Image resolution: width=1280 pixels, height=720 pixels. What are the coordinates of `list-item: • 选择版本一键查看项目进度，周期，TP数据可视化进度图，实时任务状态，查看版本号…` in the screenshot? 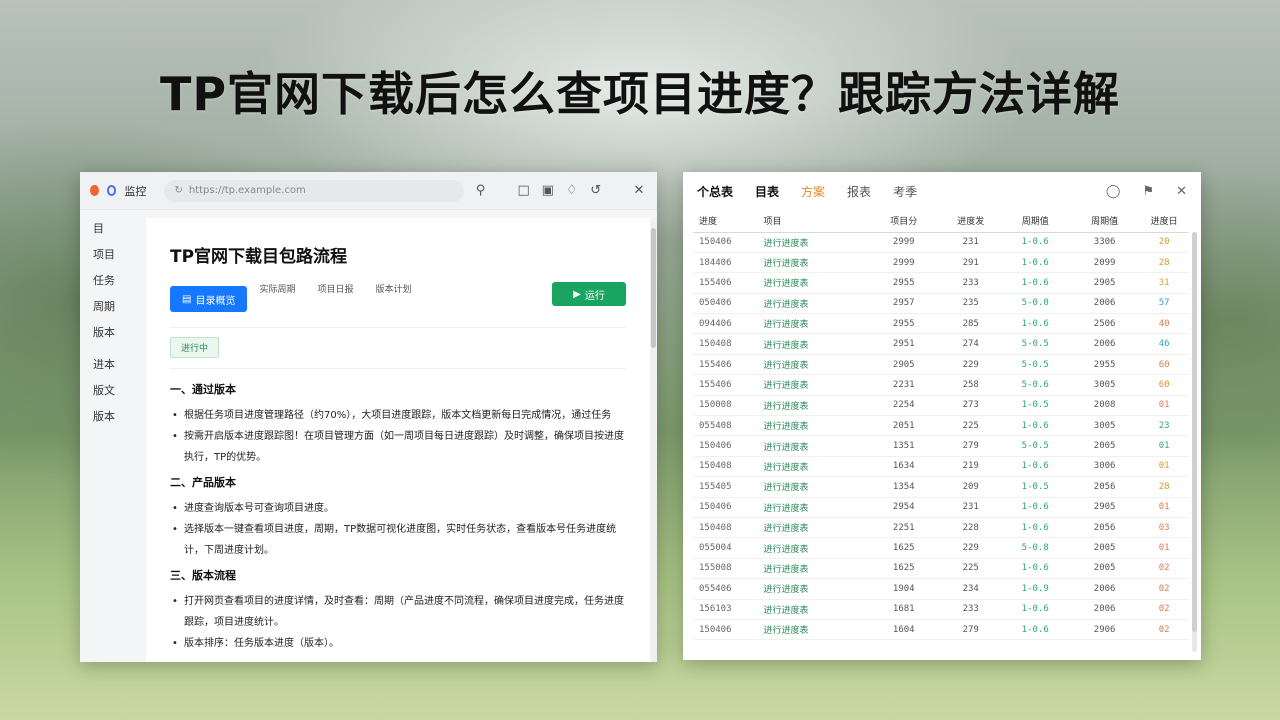 It's located at (394, 540).